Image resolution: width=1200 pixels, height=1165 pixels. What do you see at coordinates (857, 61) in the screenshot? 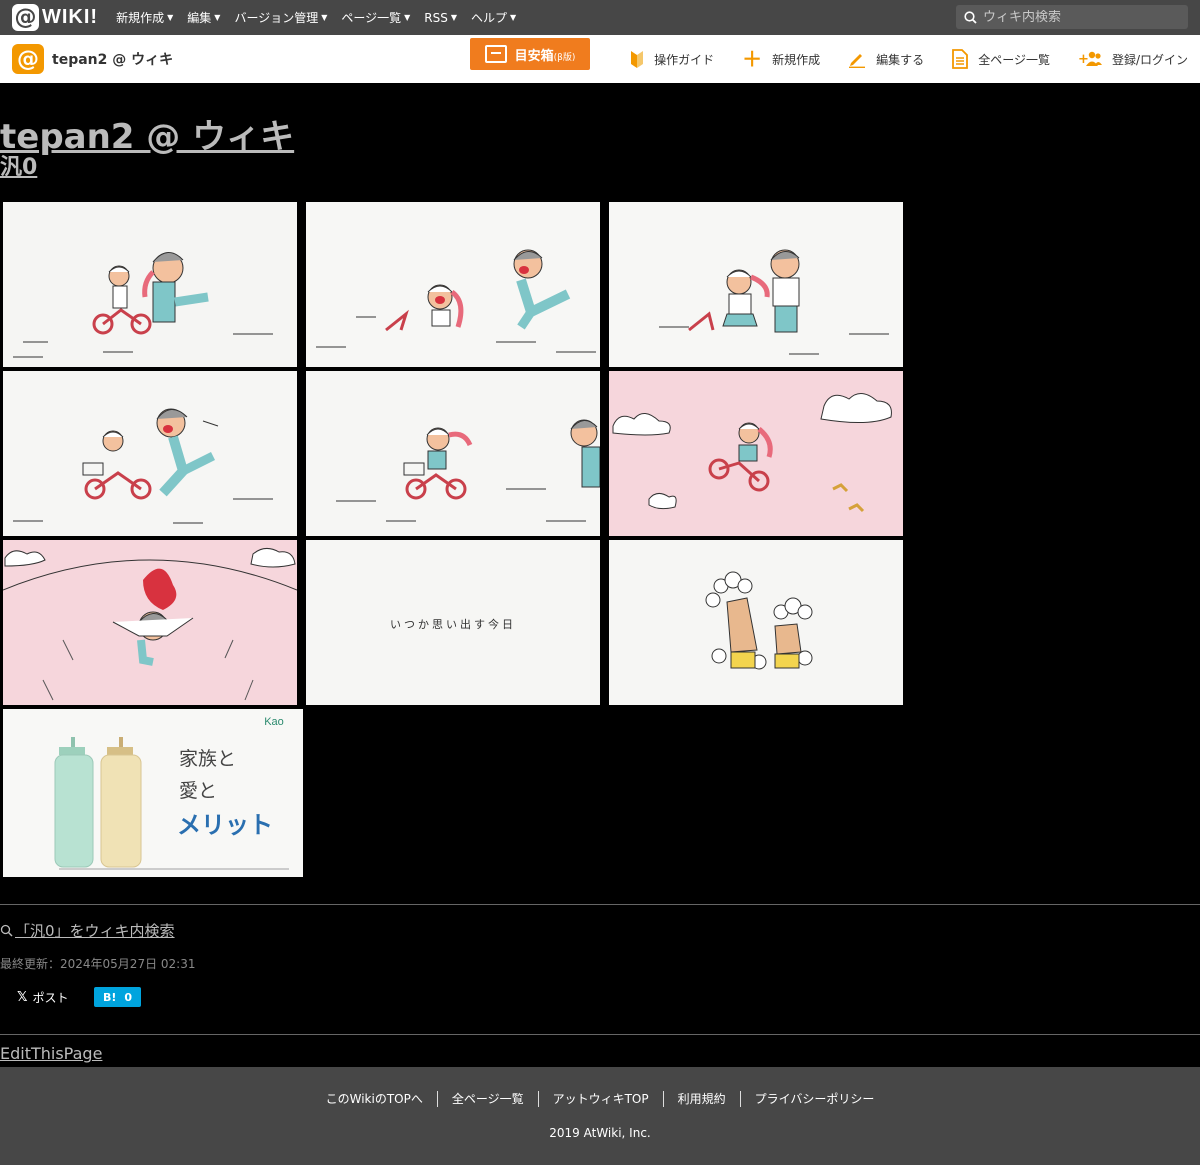
I see `pencil-icon` at bounding box center [857, 61].